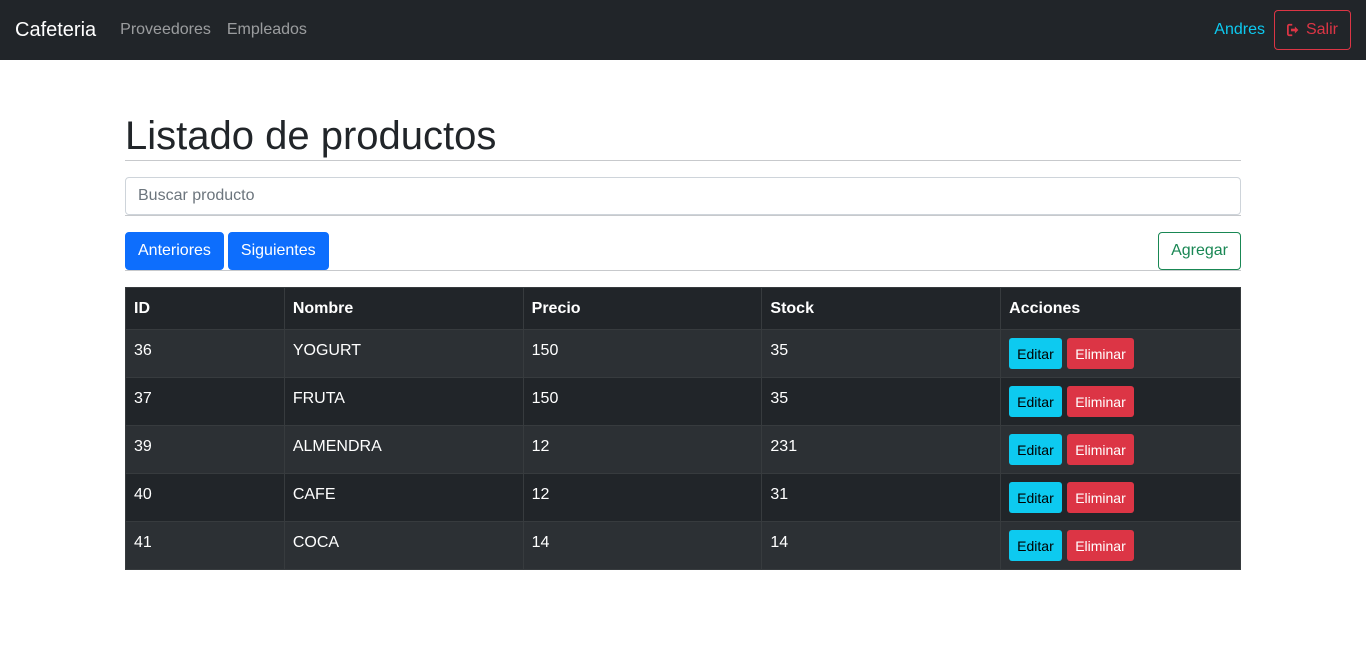  I want to click on cell-id: 37, so click(205, 401).